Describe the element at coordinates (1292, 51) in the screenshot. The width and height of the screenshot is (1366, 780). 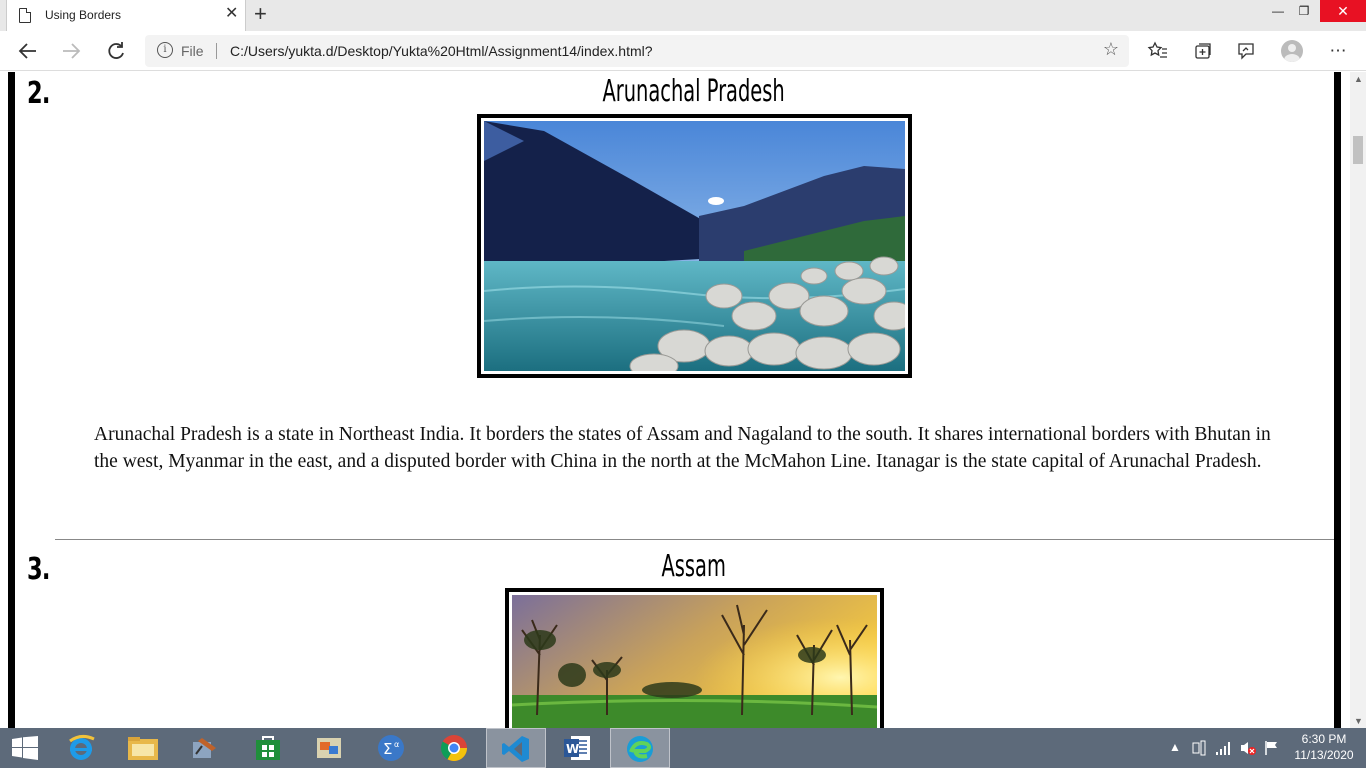
I see `profile-avatar` at that location.